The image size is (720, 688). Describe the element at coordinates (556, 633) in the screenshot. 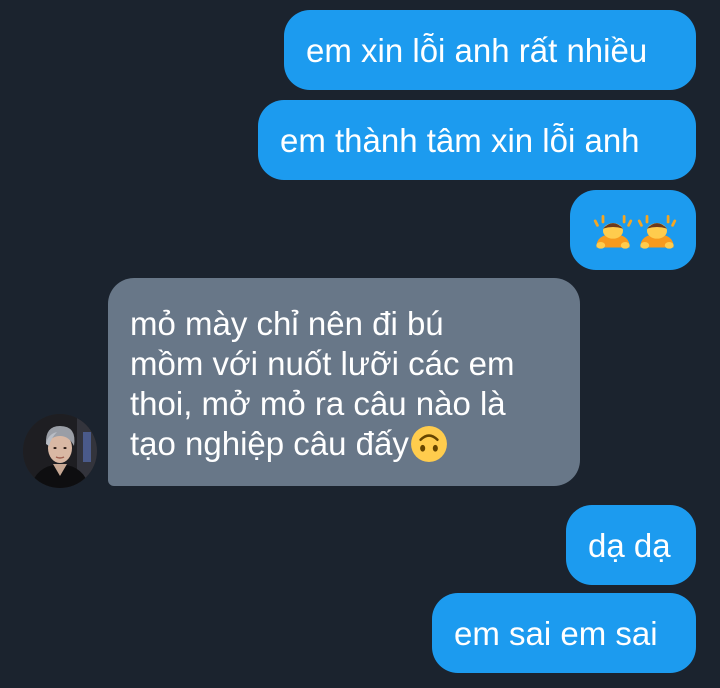

I see `message-text: em sai em sai` at that location.